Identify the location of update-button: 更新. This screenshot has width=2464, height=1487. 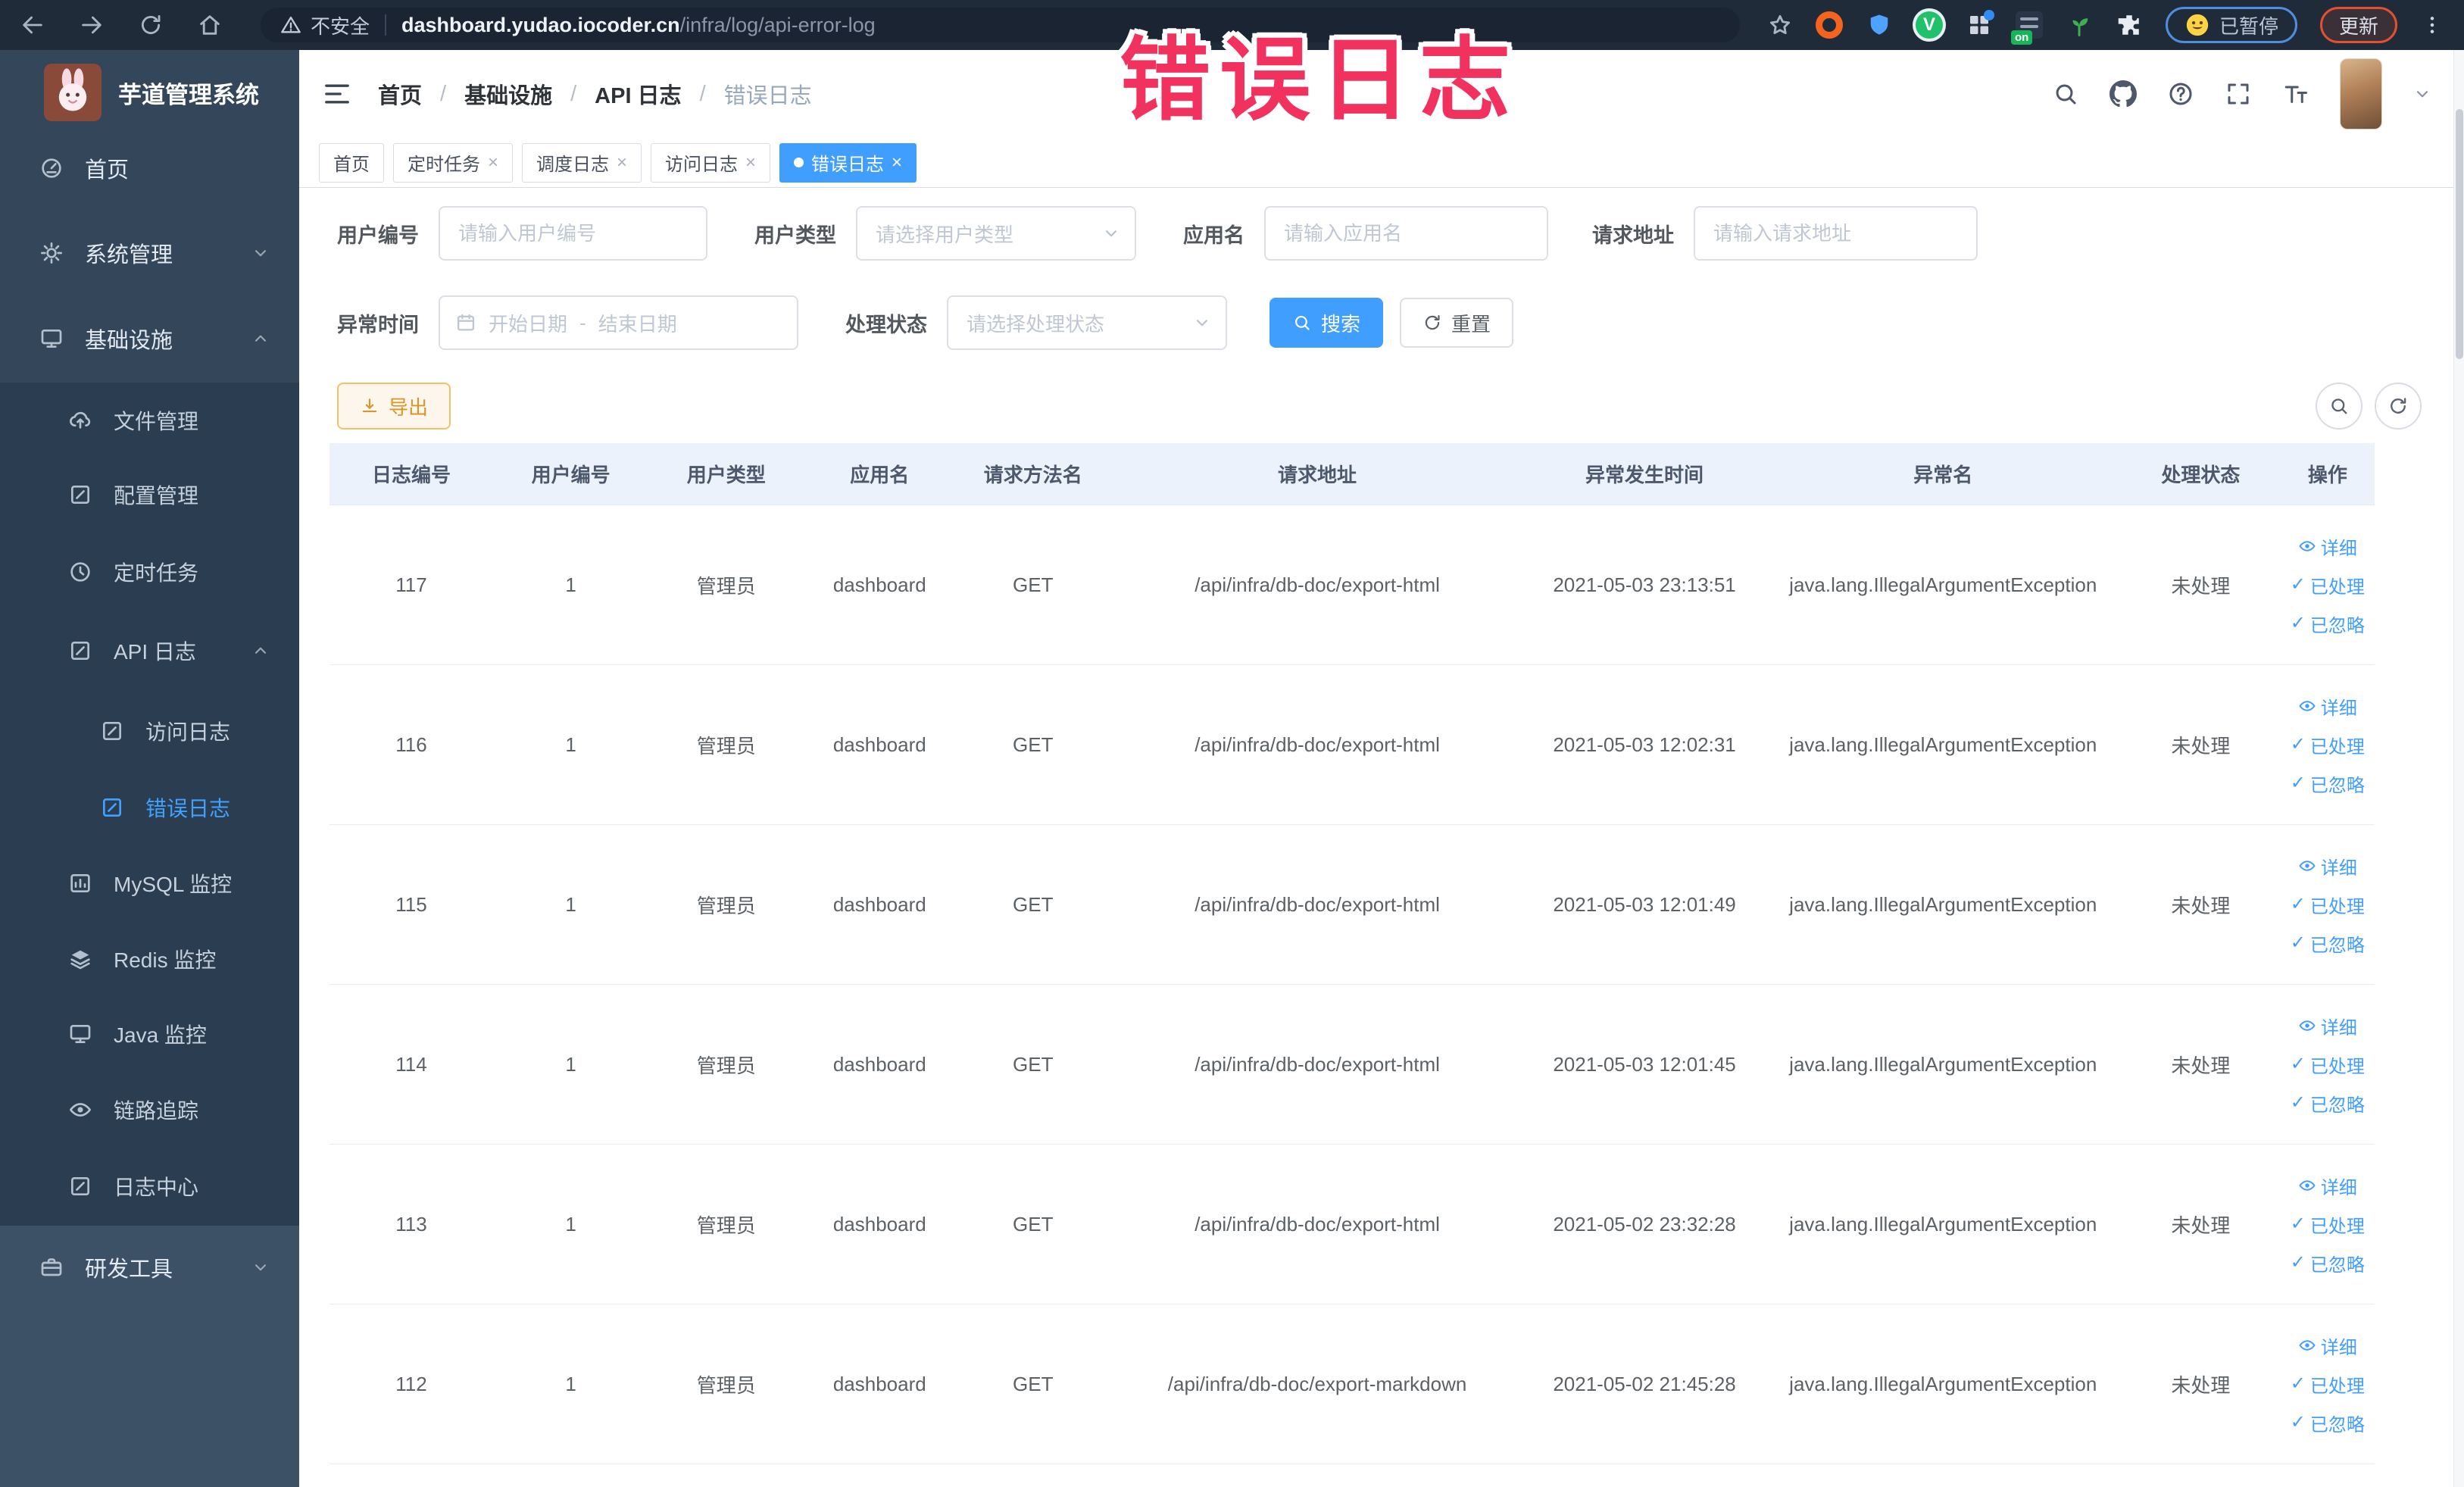
(2358, 25).